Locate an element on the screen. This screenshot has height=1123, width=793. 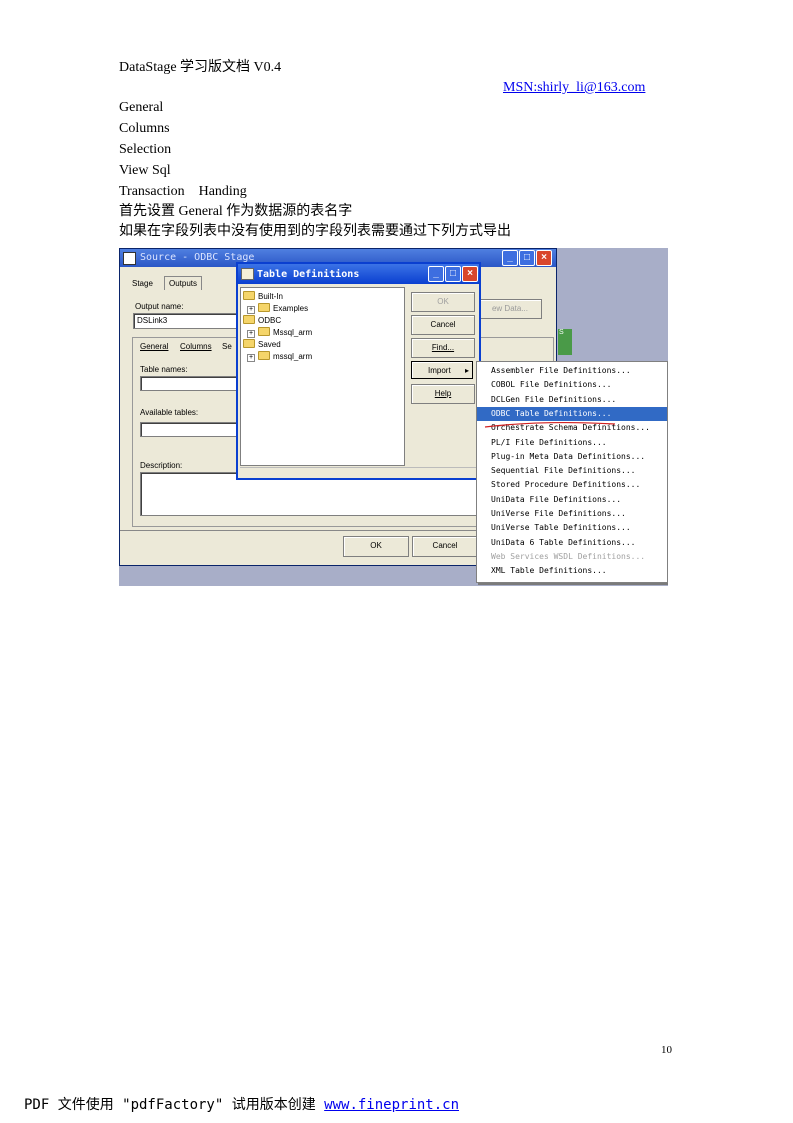
definitions-cancel-button: Cancel is located at coordinates (443, 325).